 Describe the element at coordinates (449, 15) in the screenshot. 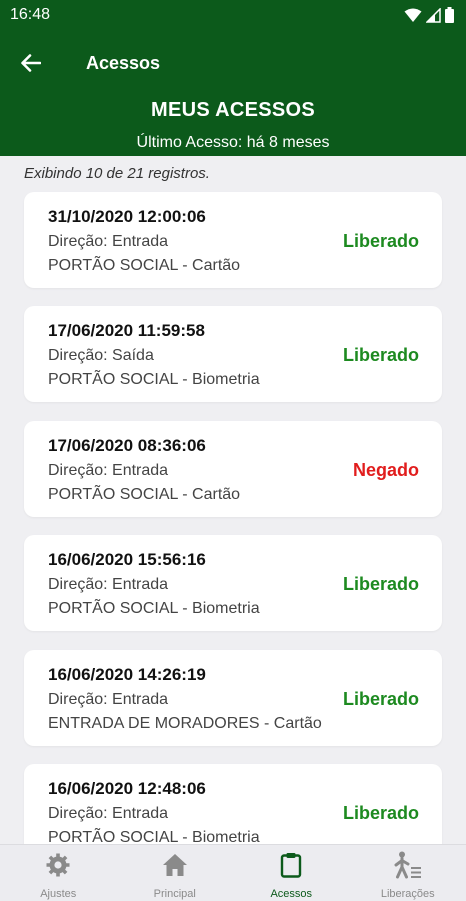

I see `battery-icon` at that location.